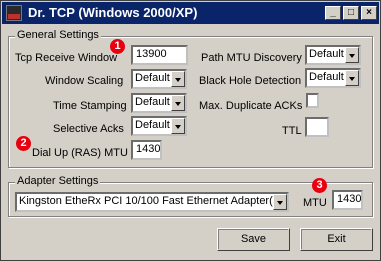  I want to click on tcp-receive-window-label: Tcp Receive Window, so click(66, 58).